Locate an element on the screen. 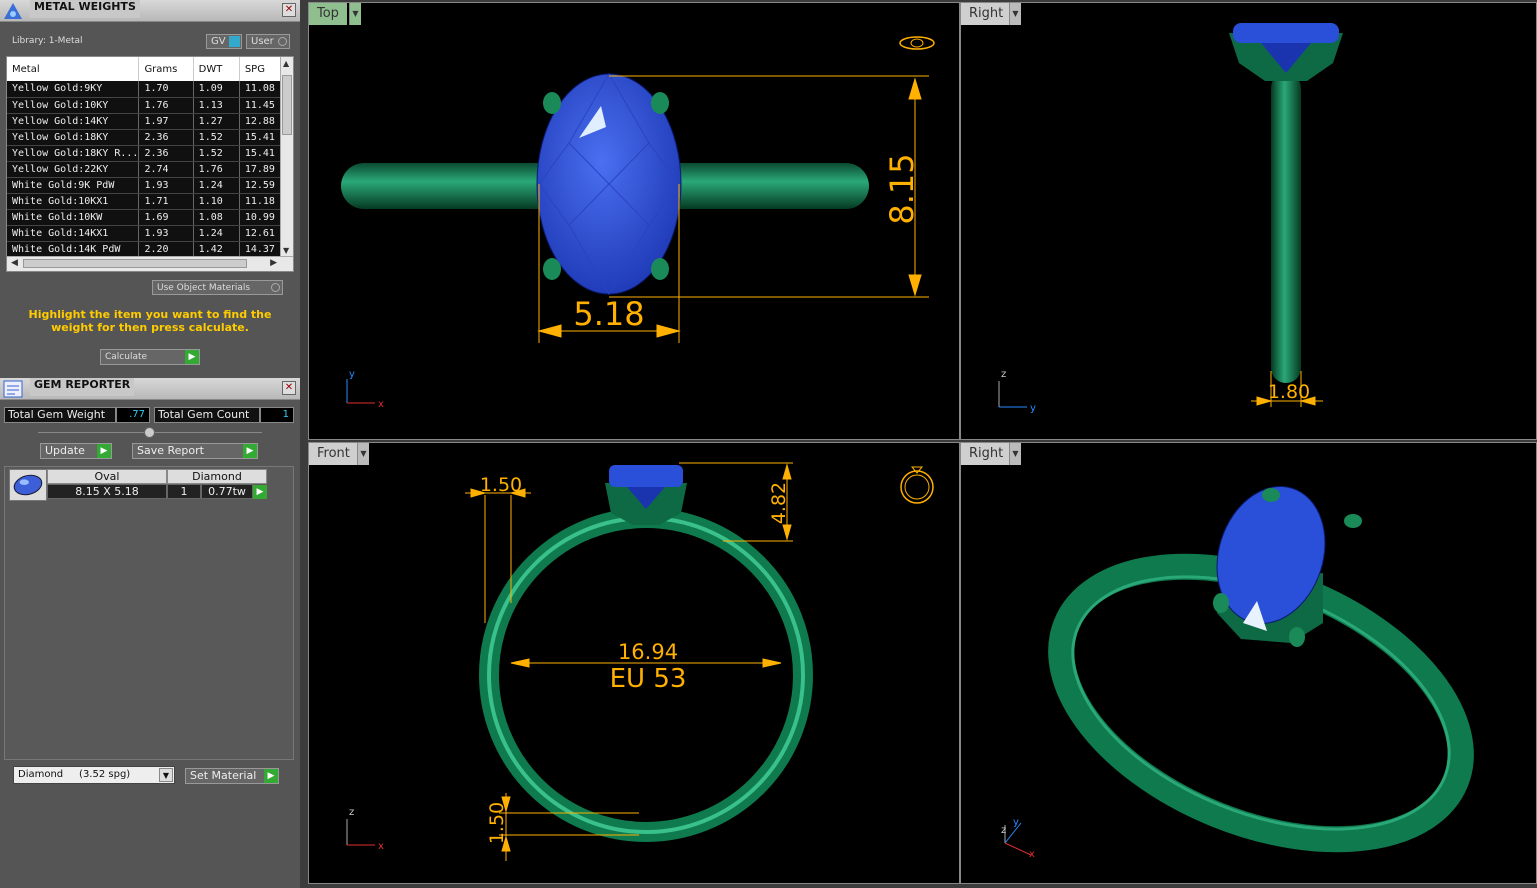 The height and width of the screenshot is (888, 1537). table-cell: 1.93 is located at coordinates (166, 185).